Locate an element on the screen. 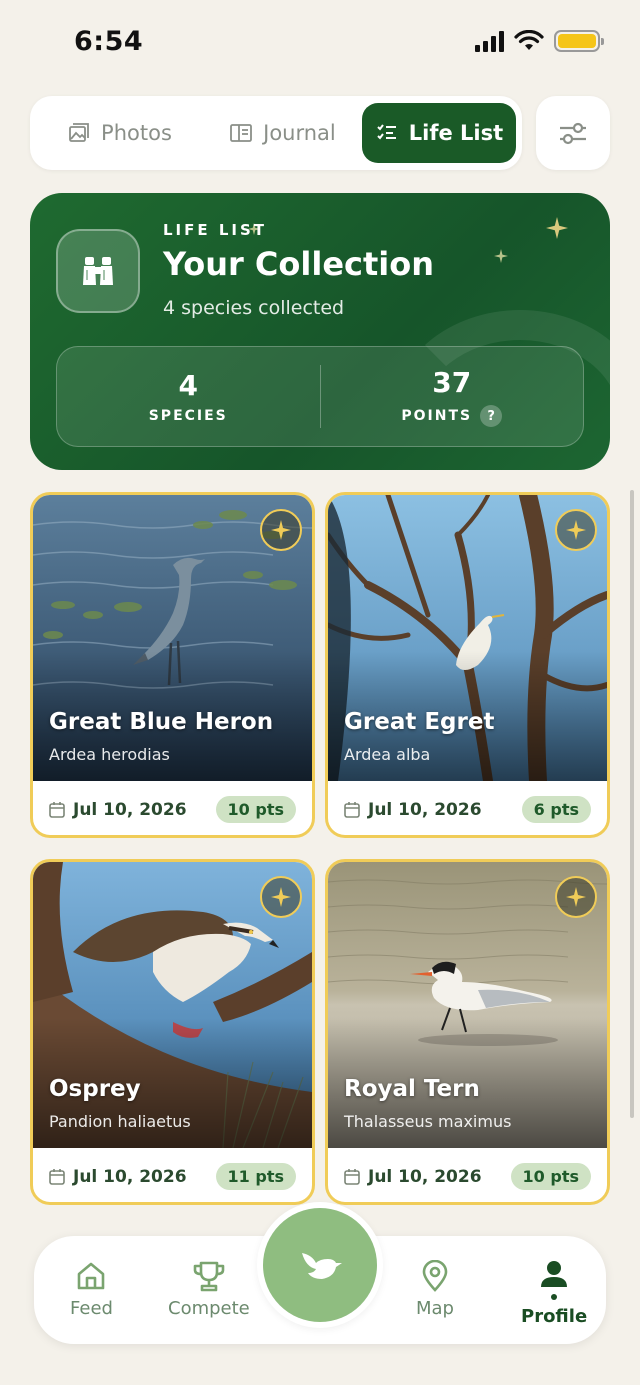 Image resolution: width=640 pixels, height=1385 pixels. card-footer: Jul 10, 2026 11 pts is located at coordinates (172, 1175).